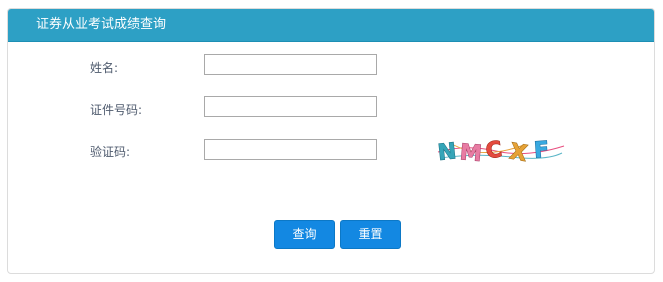  I want to click on reset-button: 重置, so click(370, 234).